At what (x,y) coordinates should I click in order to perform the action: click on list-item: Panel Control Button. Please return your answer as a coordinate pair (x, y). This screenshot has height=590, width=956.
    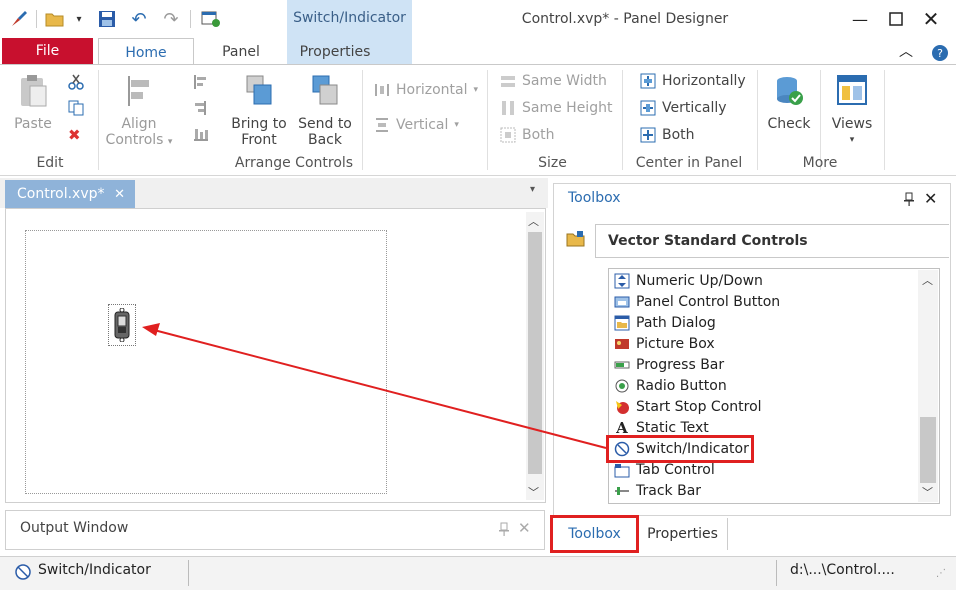
    Looking at the image, I should click on (697, 301).